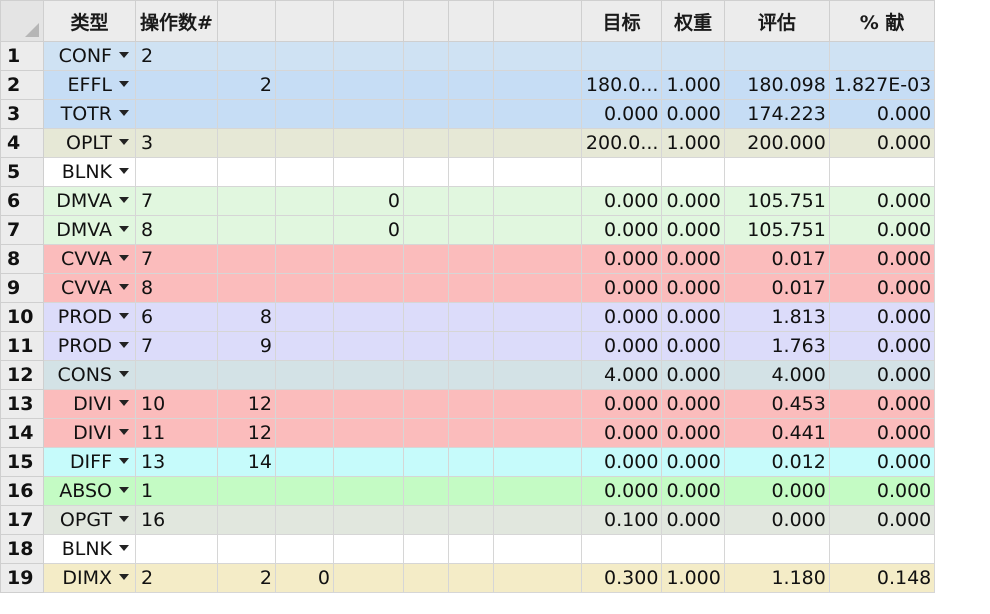  I want to click on operand-type-dropdown: BLNK, so click(89, 549).